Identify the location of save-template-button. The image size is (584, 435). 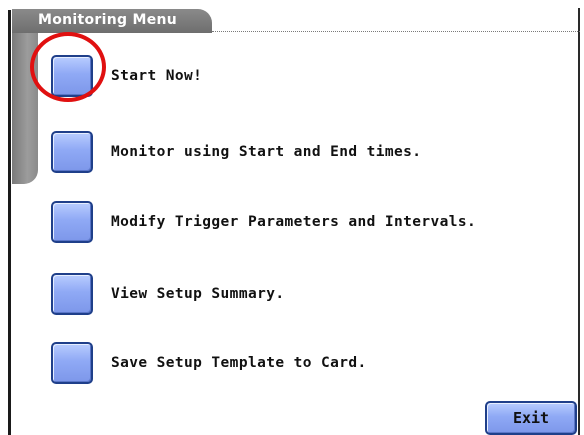
(72, 363).